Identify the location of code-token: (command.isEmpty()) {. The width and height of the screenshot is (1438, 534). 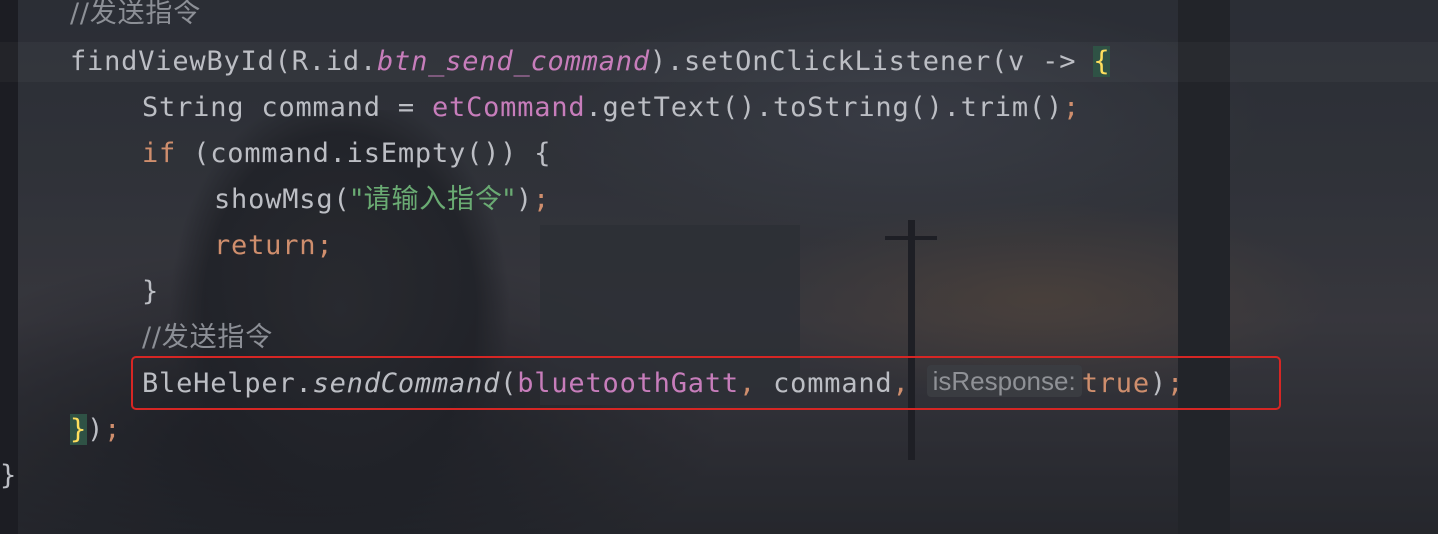
(364, 153).